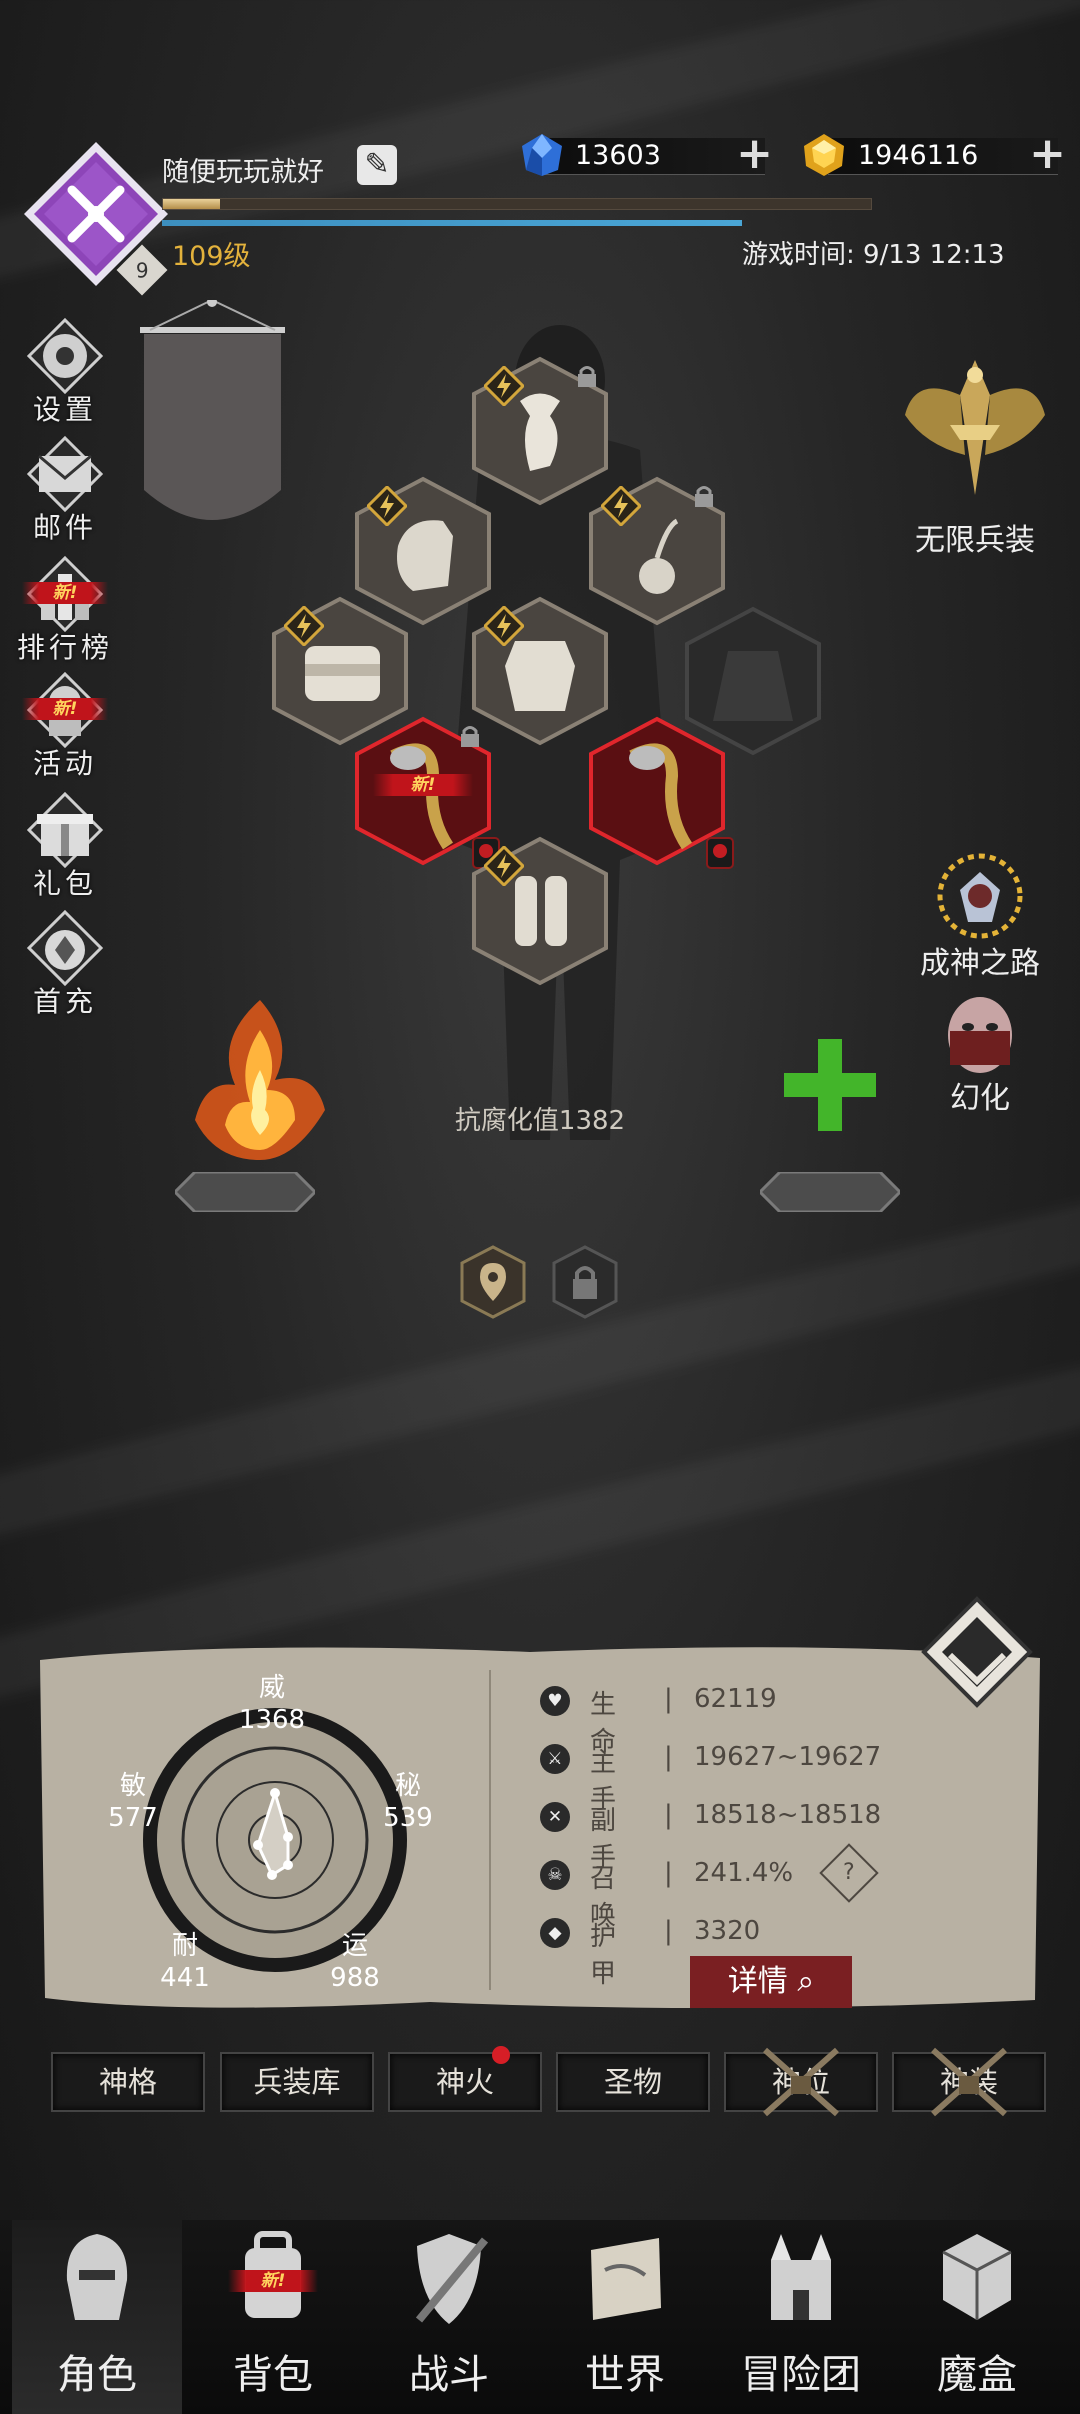 This screenshot has width=1080, height=2414. I want to click on details-button: 详情 ⌕, so click(771, 1982).